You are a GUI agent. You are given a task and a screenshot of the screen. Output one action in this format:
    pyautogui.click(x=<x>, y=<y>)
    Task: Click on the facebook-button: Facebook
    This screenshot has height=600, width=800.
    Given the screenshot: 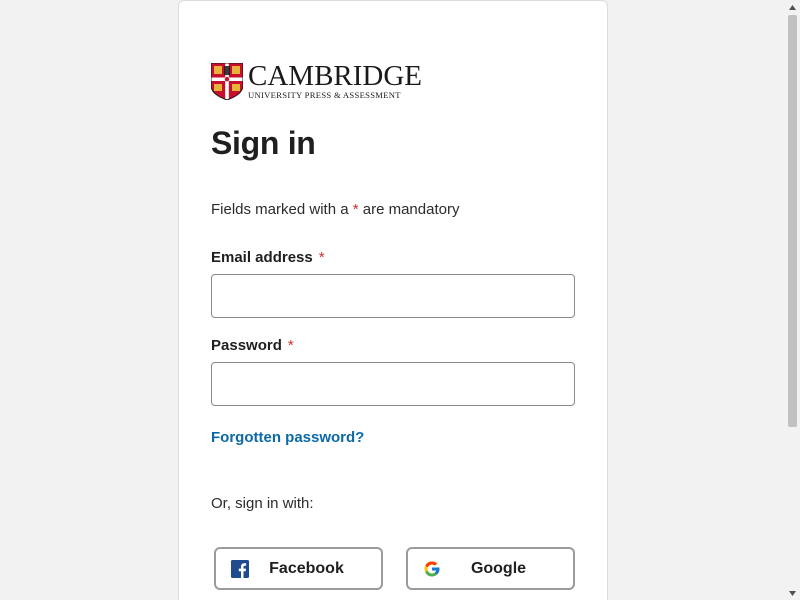 What is the action you would take?
    pyautogui.click(x=298, y=568)
    